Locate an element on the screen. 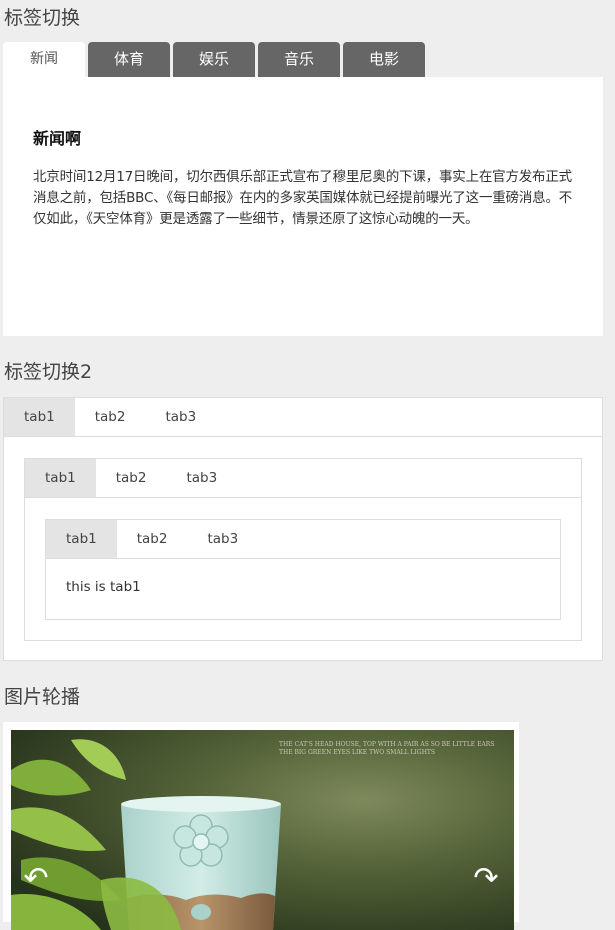 This screenshot has height=930, width=615. inner-tab-container: tab1 tab2 tab3 this is tab1 is located at coordinates (303, 569).